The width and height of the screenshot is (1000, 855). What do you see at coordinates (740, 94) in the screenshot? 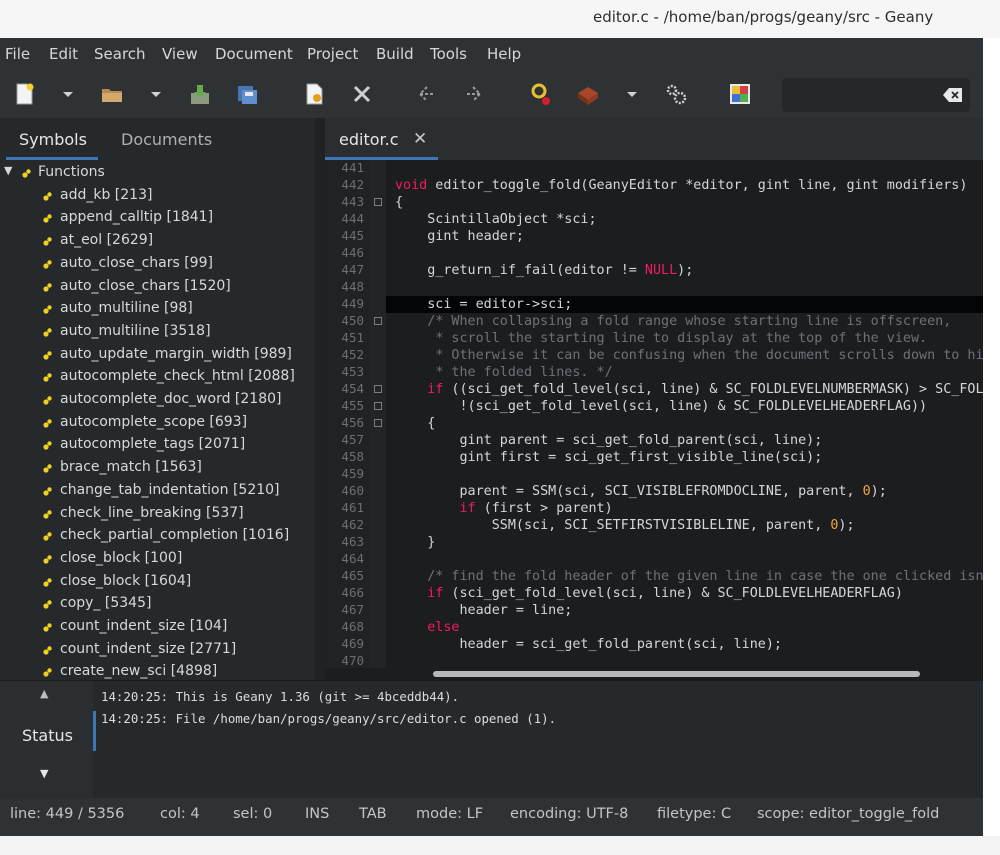
I see `color-chooser-button` at bounding box center [740, 94].